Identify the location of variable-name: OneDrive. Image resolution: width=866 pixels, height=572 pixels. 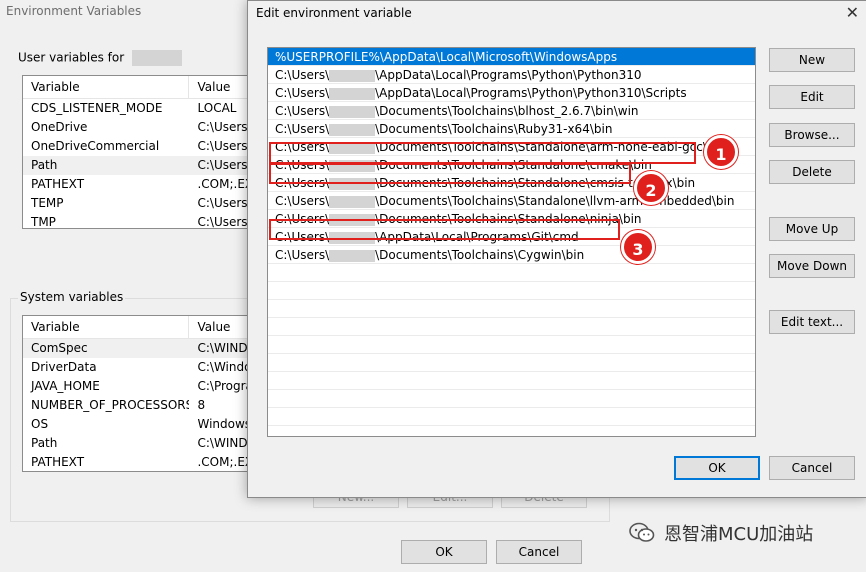
(59, 127).